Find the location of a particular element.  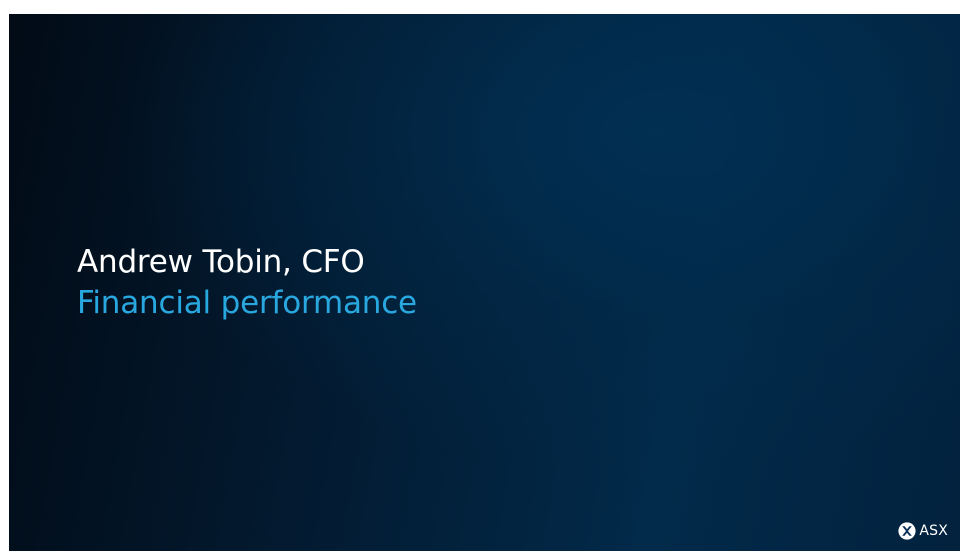

asx-logo: ASX is located at coordinates (923, 531).